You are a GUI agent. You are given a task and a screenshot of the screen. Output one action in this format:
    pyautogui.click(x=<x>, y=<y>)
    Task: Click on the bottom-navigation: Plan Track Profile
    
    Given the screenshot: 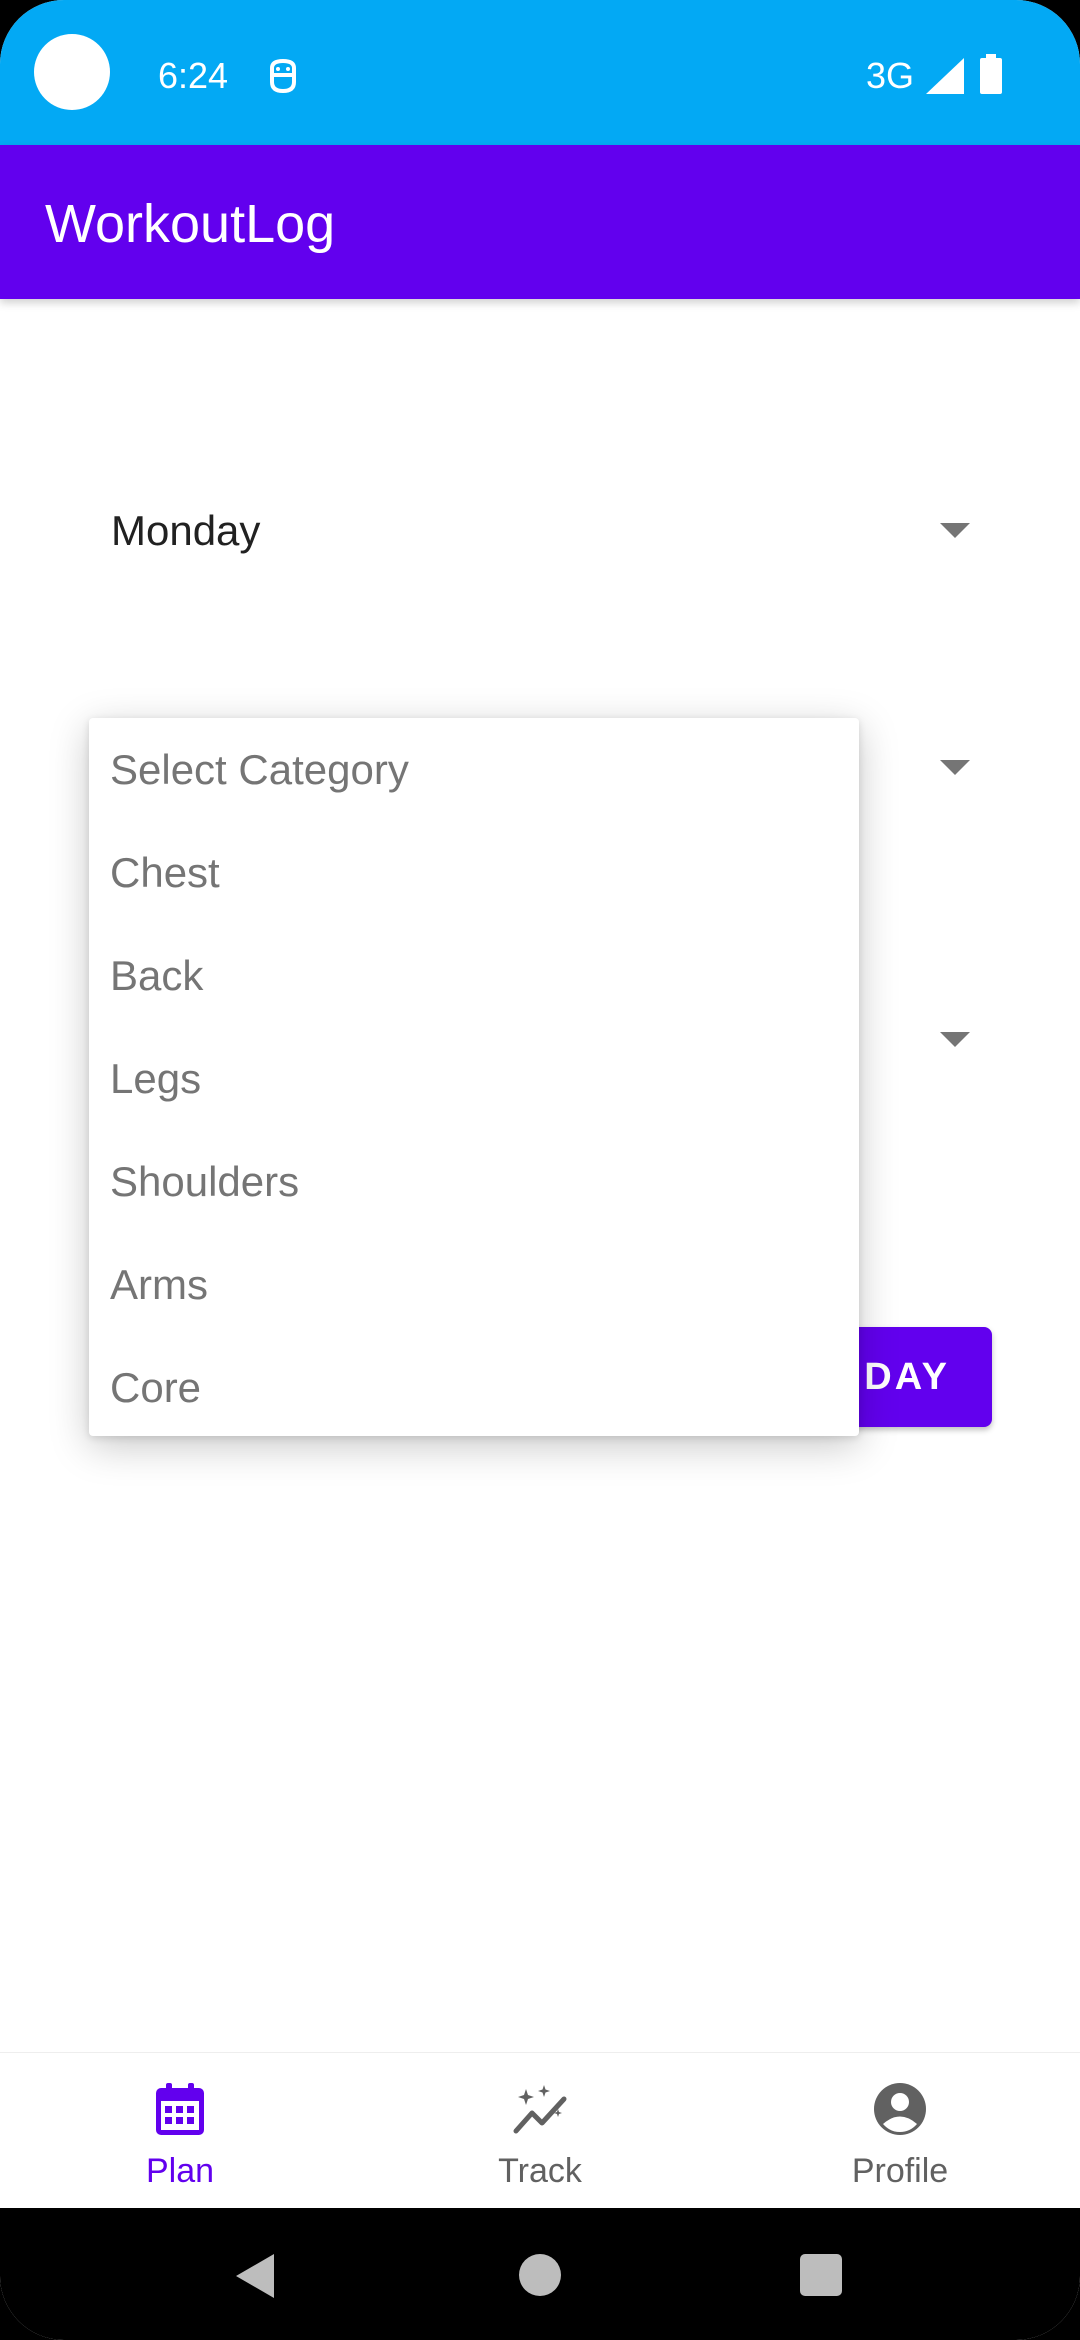 What is the action you would take?
    pyautogui.click(x=540, y=2130)
    